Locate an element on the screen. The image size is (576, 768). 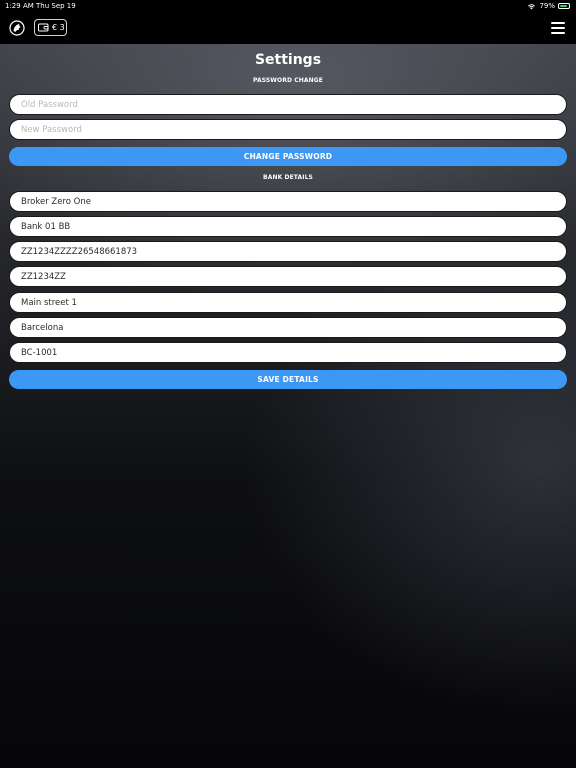
wallet-balance: € 3 is located at coordinates (58, 27).